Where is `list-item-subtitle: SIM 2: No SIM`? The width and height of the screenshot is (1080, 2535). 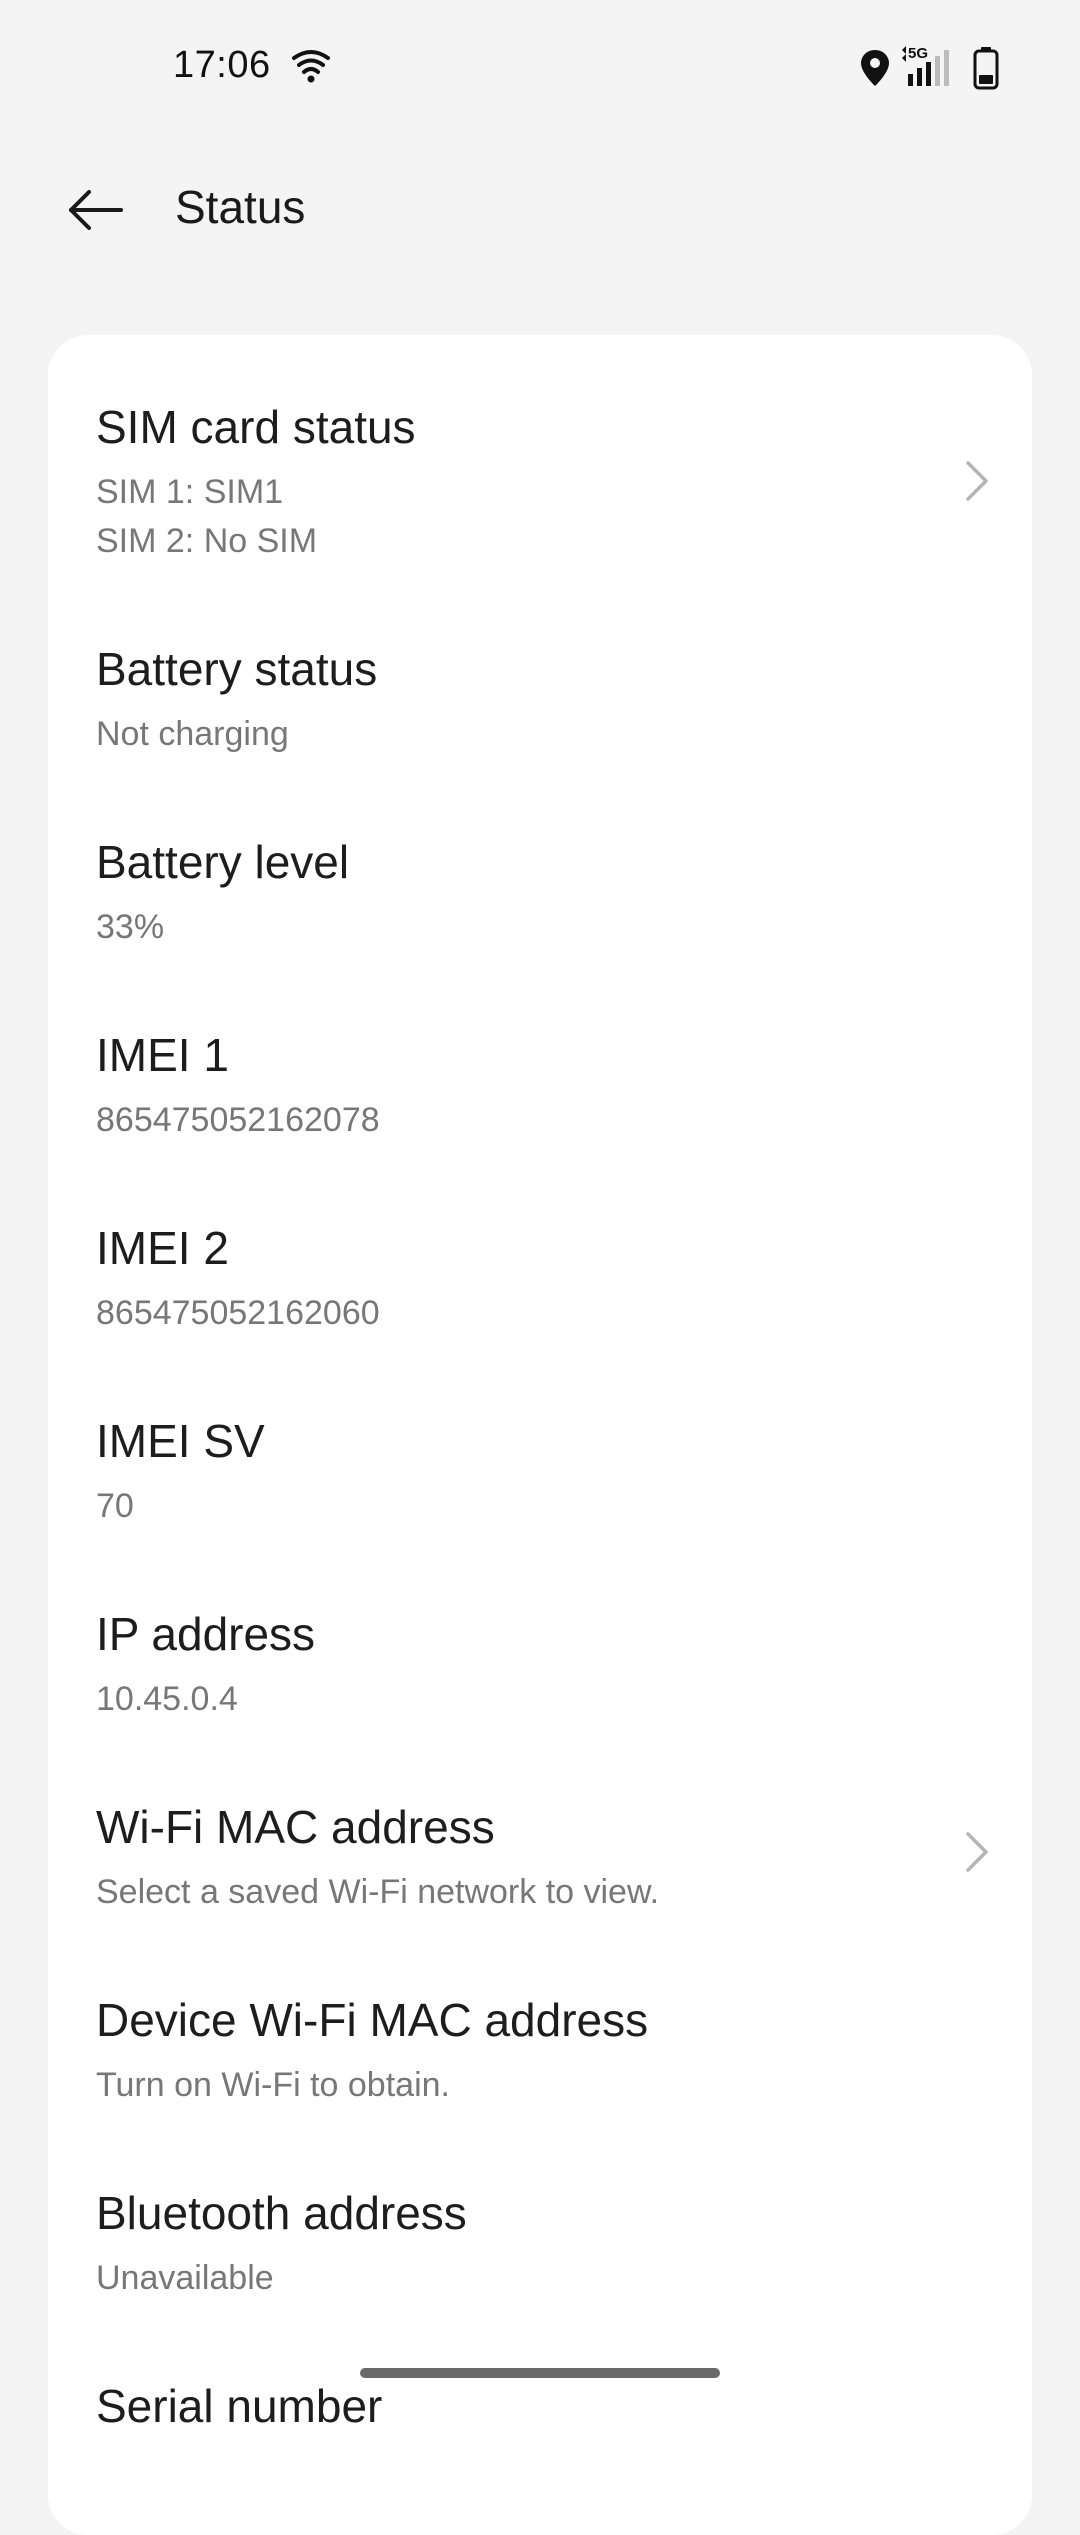
list-item-subtitle: SIM 2: No SIM is located at coordinates (207, 541).